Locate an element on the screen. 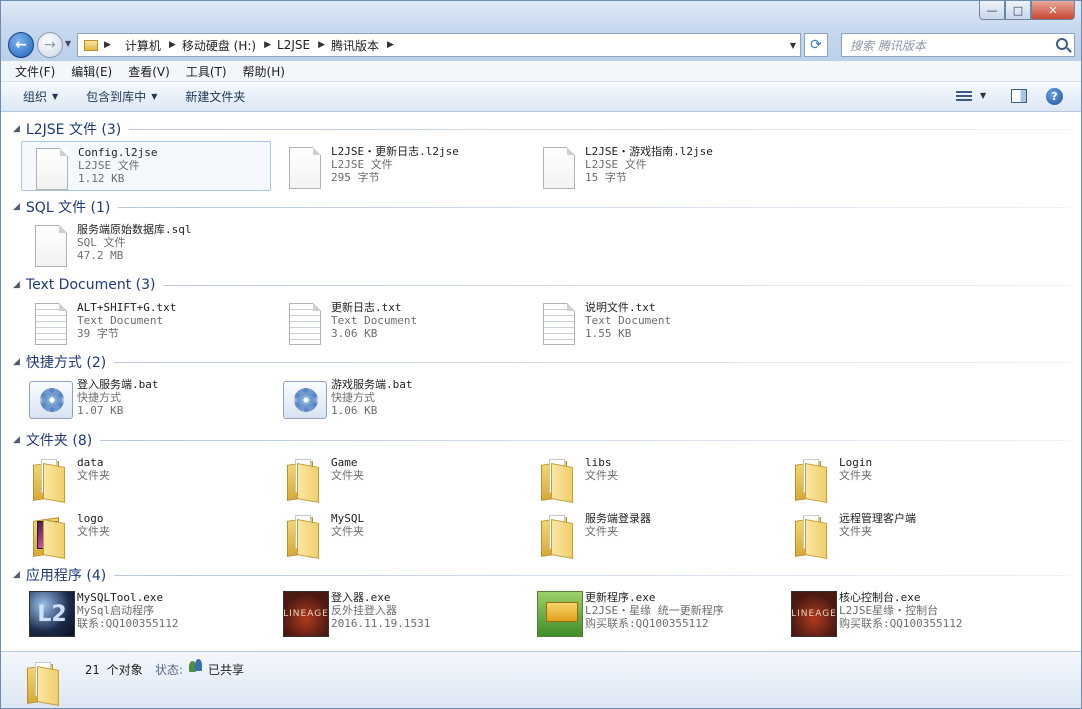 The height and width of the screenshot is (709, 1082). maximize-button: □ is located at coordinates (1018, 10).